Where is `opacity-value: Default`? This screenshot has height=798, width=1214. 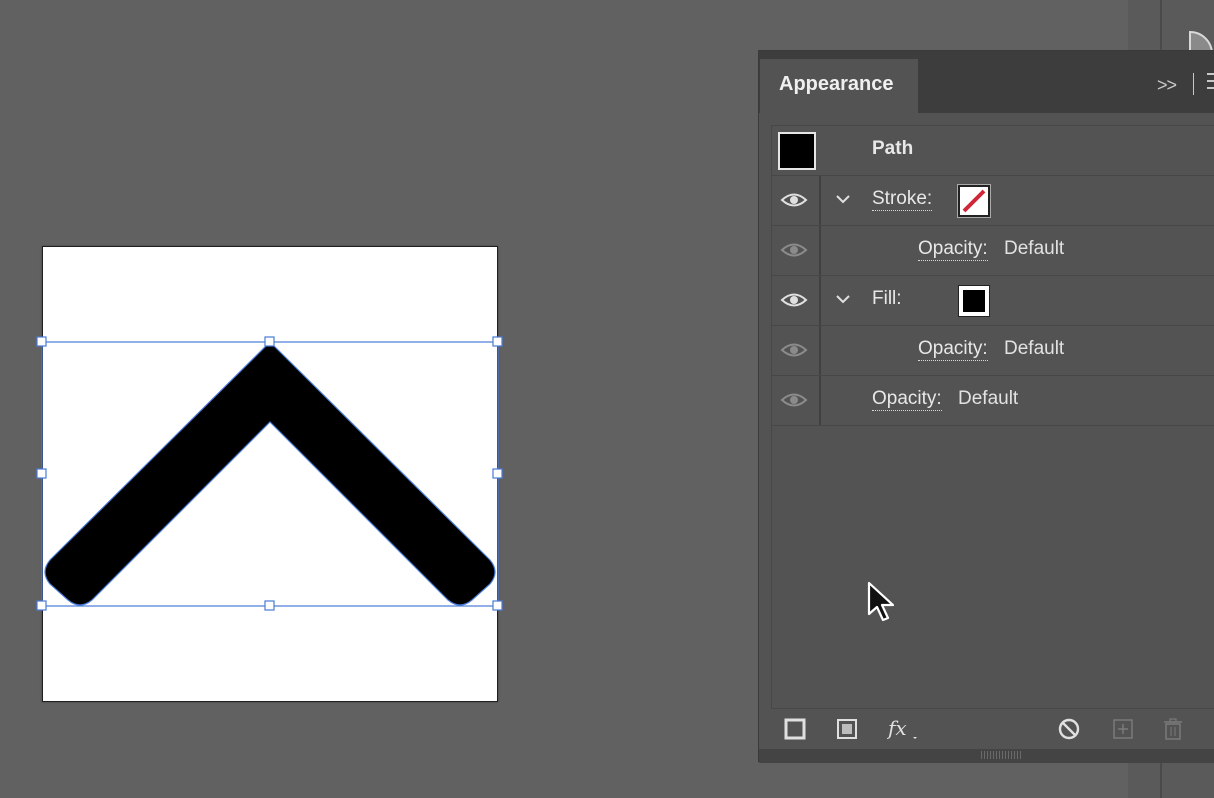 opacity-value: Default is located at coordinates (988, 398).